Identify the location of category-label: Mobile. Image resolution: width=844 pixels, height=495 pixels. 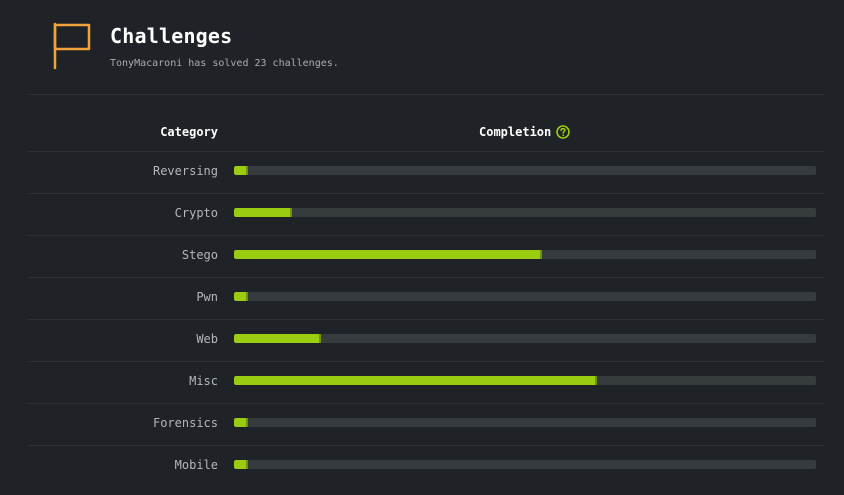
(196, 465).